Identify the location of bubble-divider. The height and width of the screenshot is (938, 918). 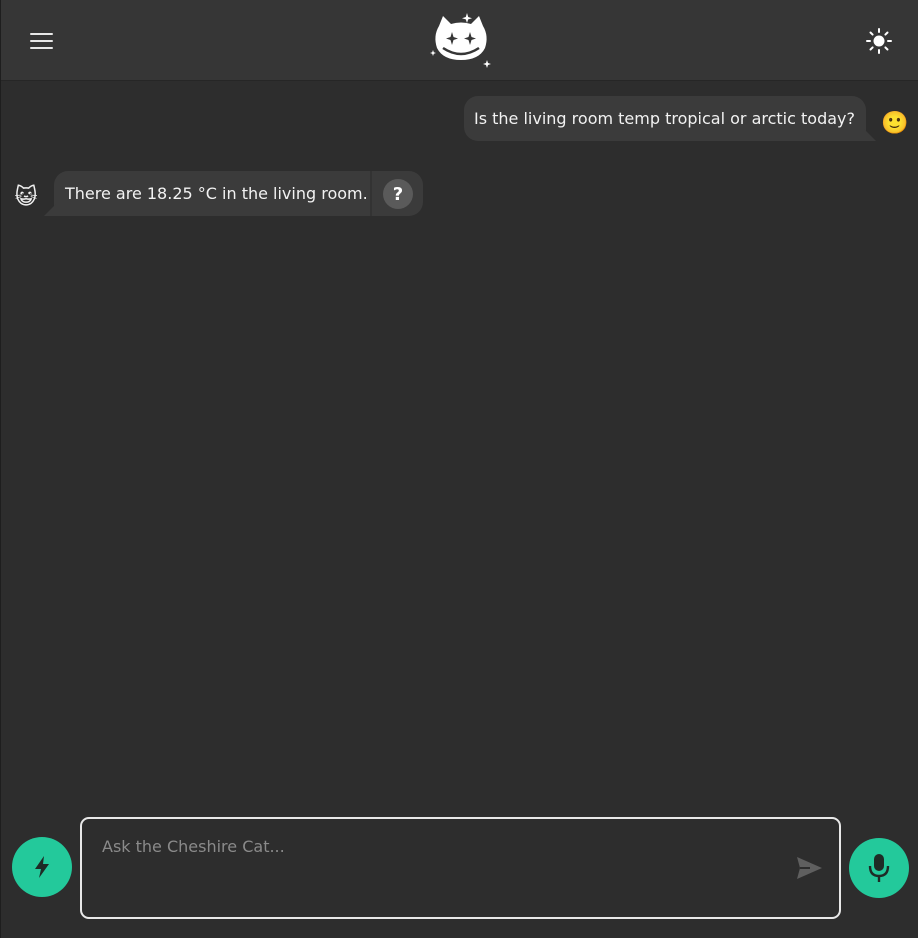
(371, 193).